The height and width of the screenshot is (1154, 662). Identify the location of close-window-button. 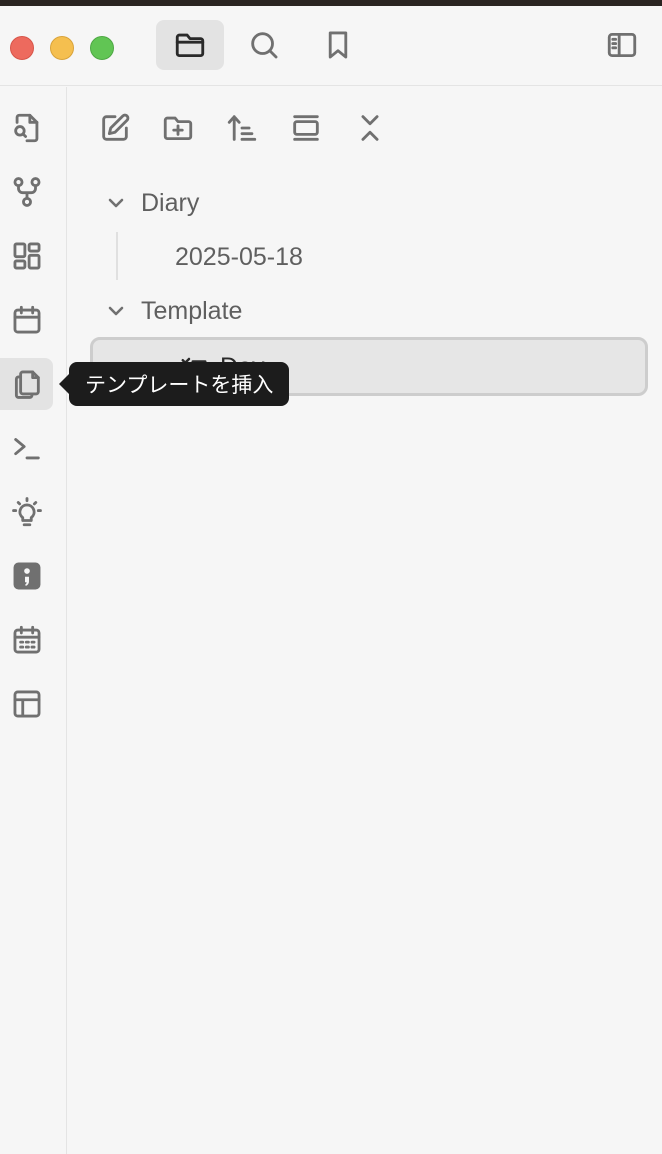
(22, 48).